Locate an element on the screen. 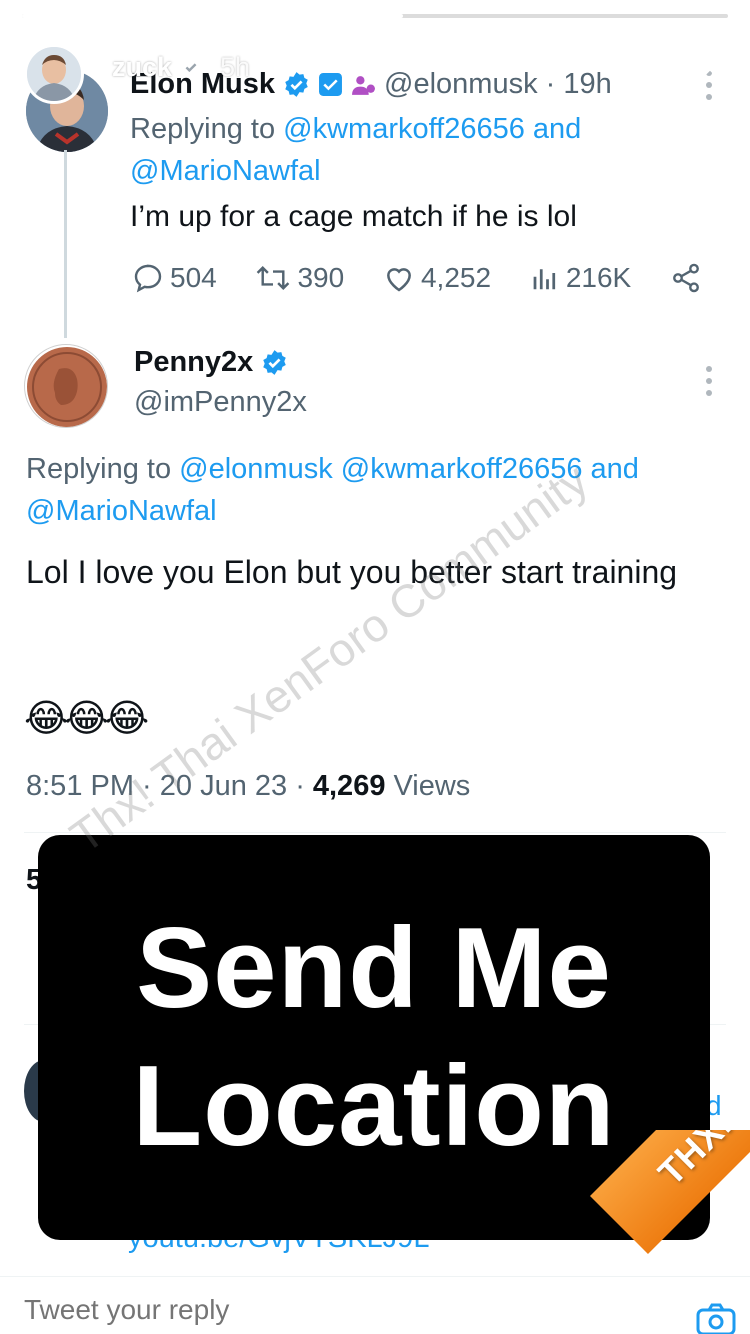 This screenshot has height=1334, width=750. reply-handle-link: @elonmusk is located at coordinates (256, 469).